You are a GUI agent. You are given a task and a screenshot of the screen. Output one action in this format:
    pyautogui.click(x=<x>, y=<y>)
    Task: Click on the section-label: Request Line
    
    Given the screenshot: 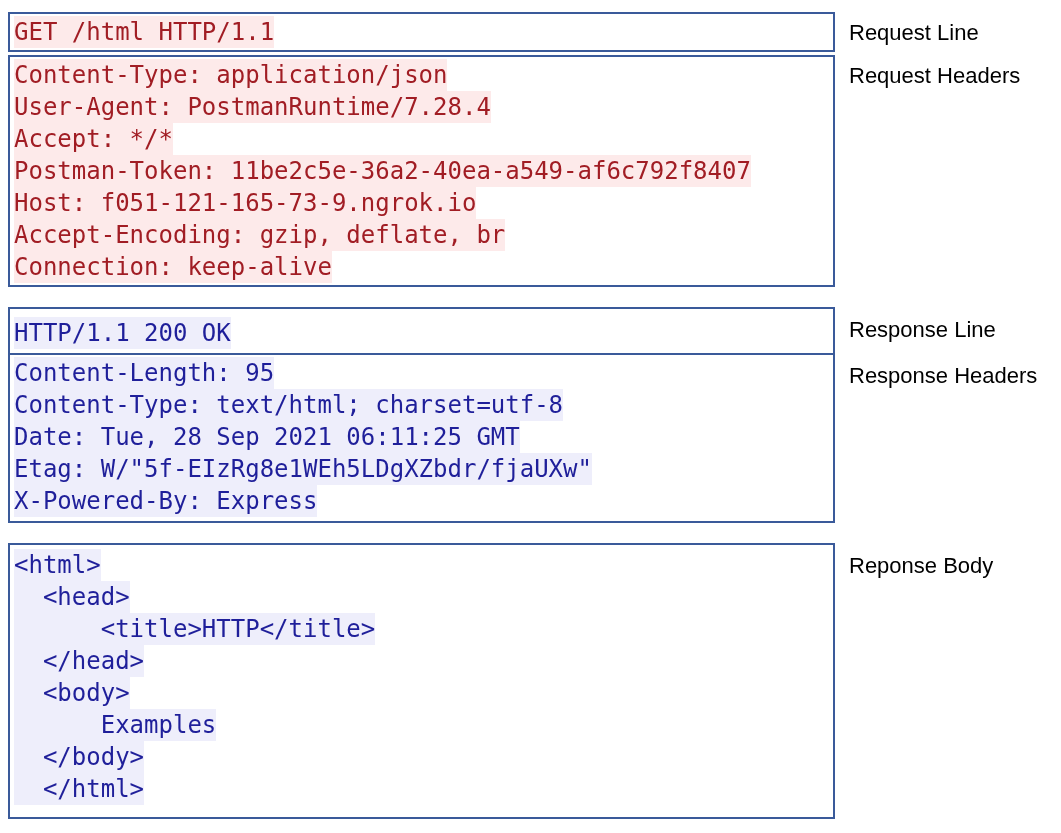 What is the action you would take?
    pyautogui.click(x=914, y=32)
    